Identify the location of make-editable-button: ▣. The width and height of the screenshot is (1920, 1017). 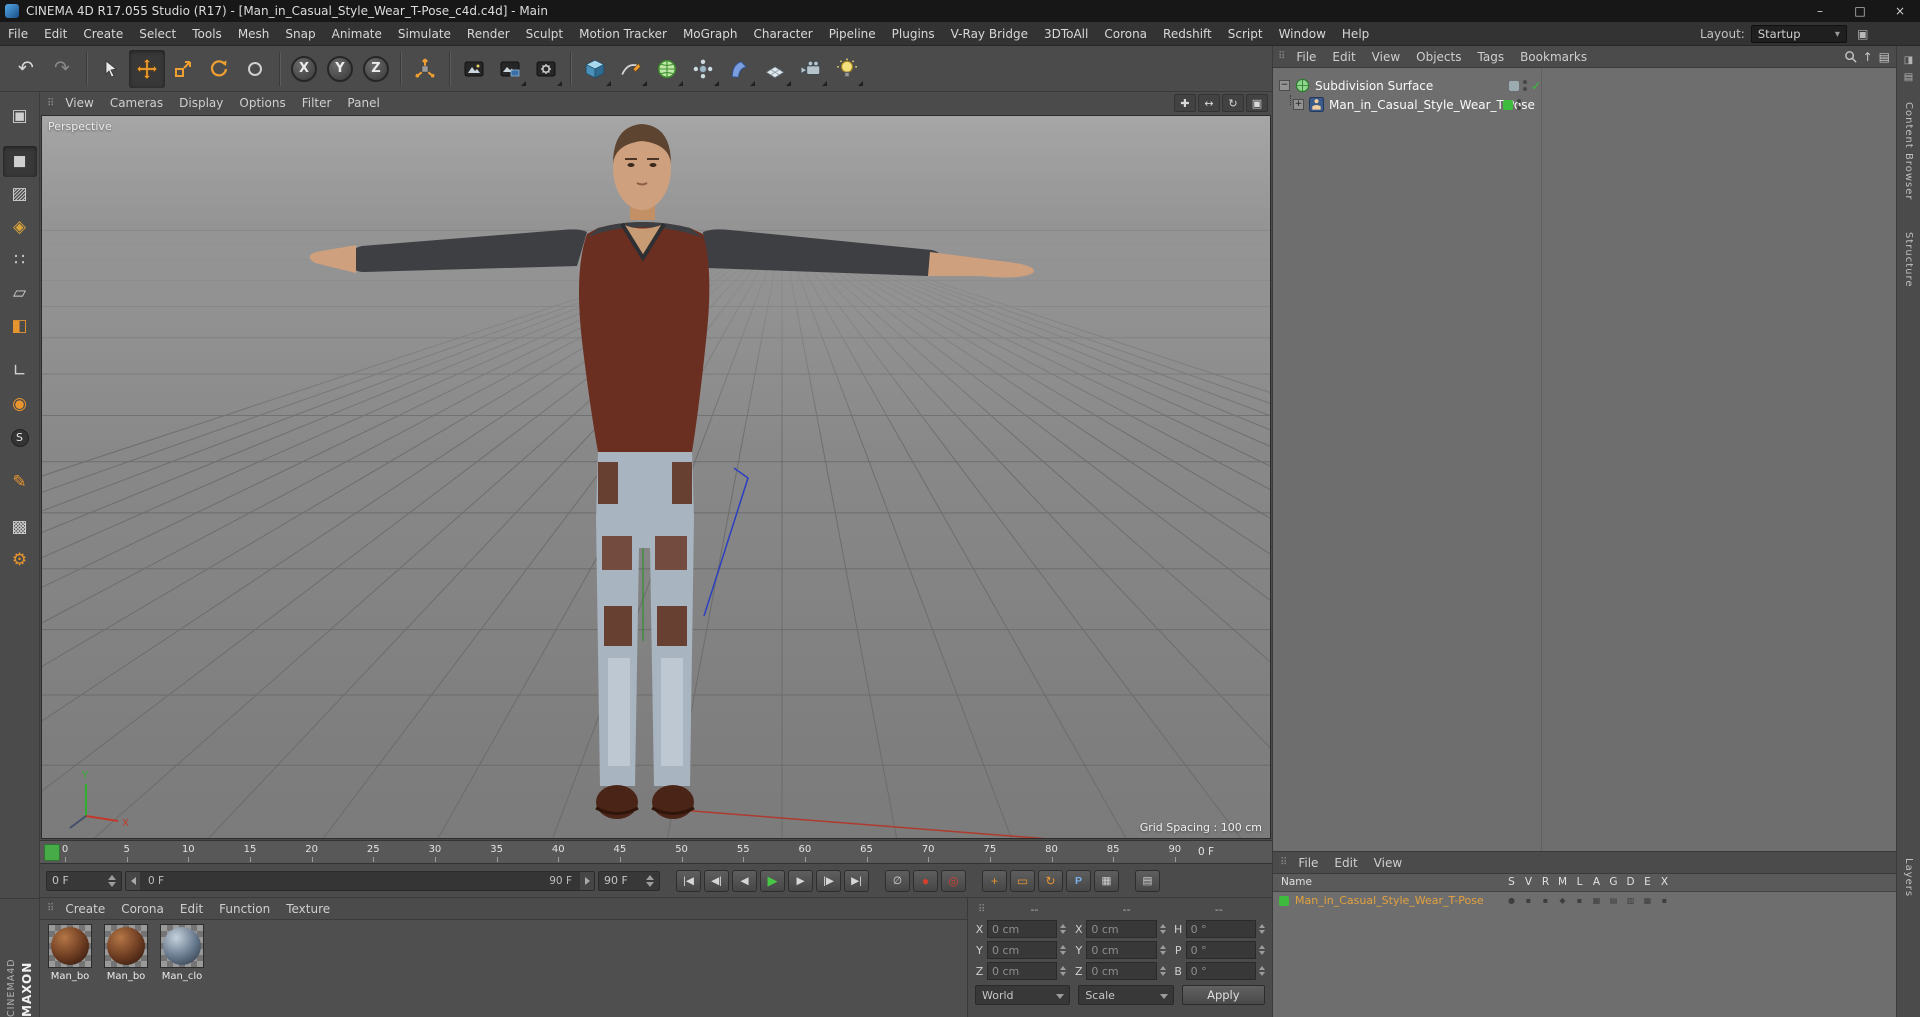
(20, 116).